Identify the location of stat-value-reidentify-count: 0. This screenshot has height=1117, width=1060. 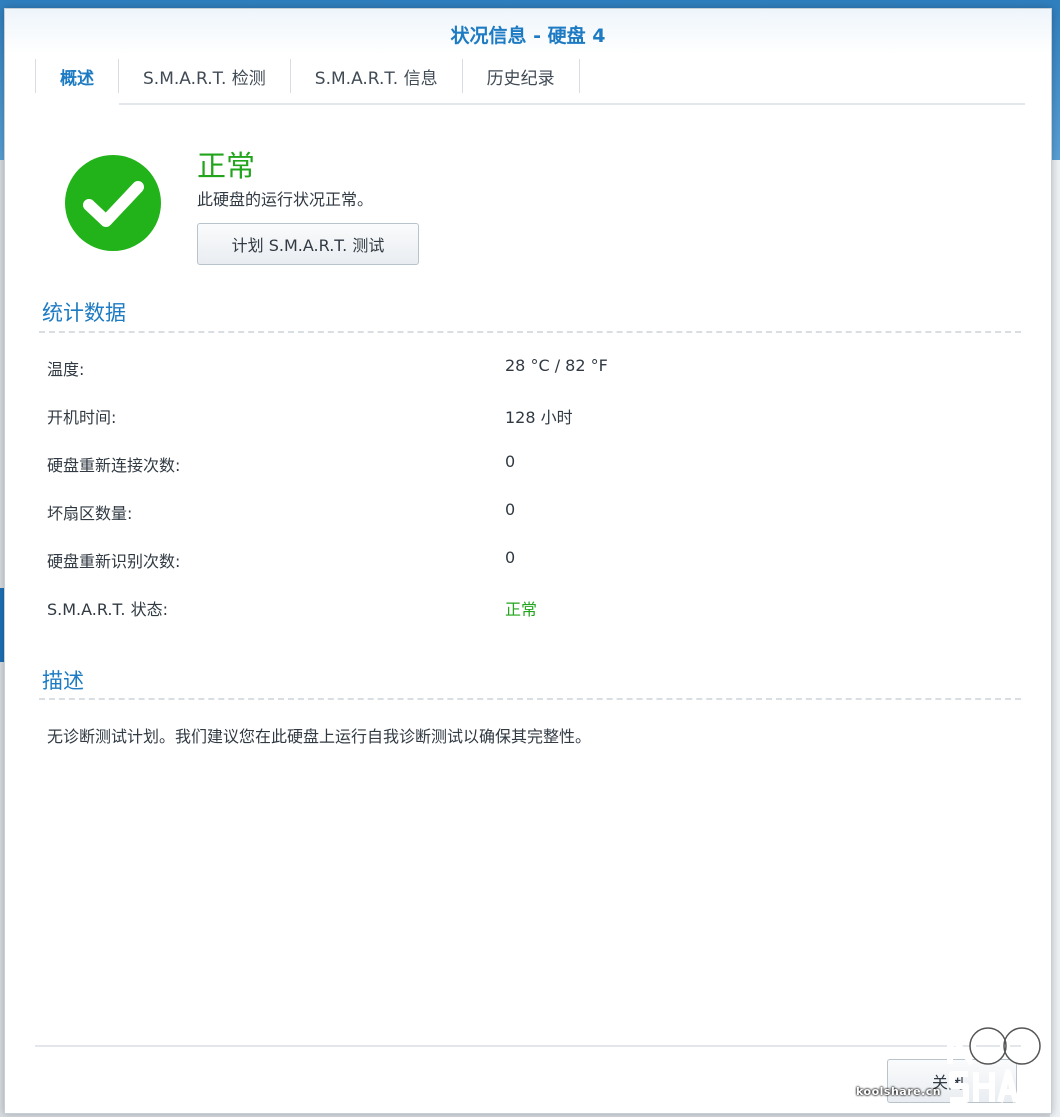
(510, 557).